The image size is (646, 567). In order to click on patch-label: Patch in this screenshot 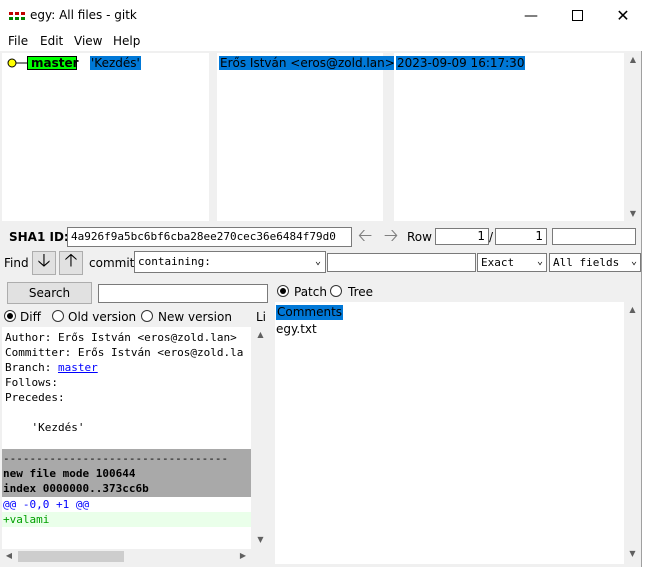, I will do `click(310, 292)`.